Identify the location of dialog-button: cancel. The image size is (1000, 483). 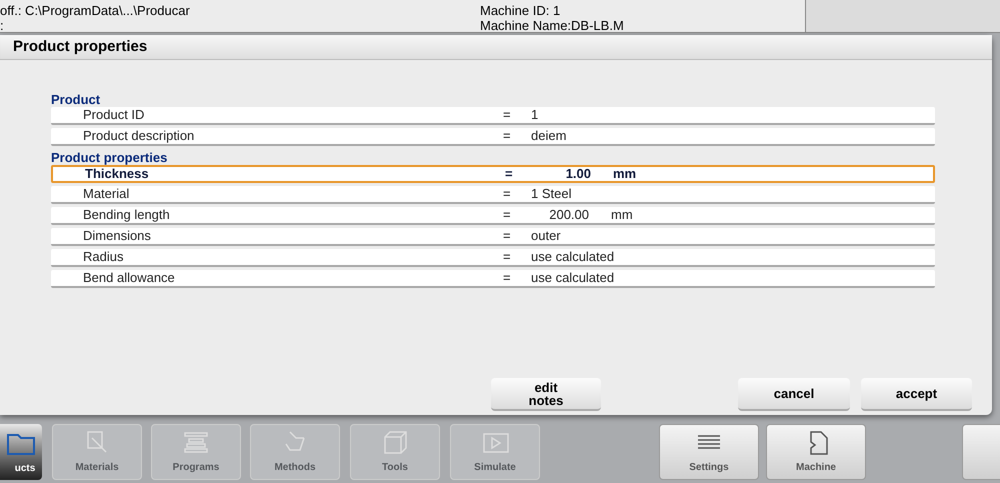
(794, 394).